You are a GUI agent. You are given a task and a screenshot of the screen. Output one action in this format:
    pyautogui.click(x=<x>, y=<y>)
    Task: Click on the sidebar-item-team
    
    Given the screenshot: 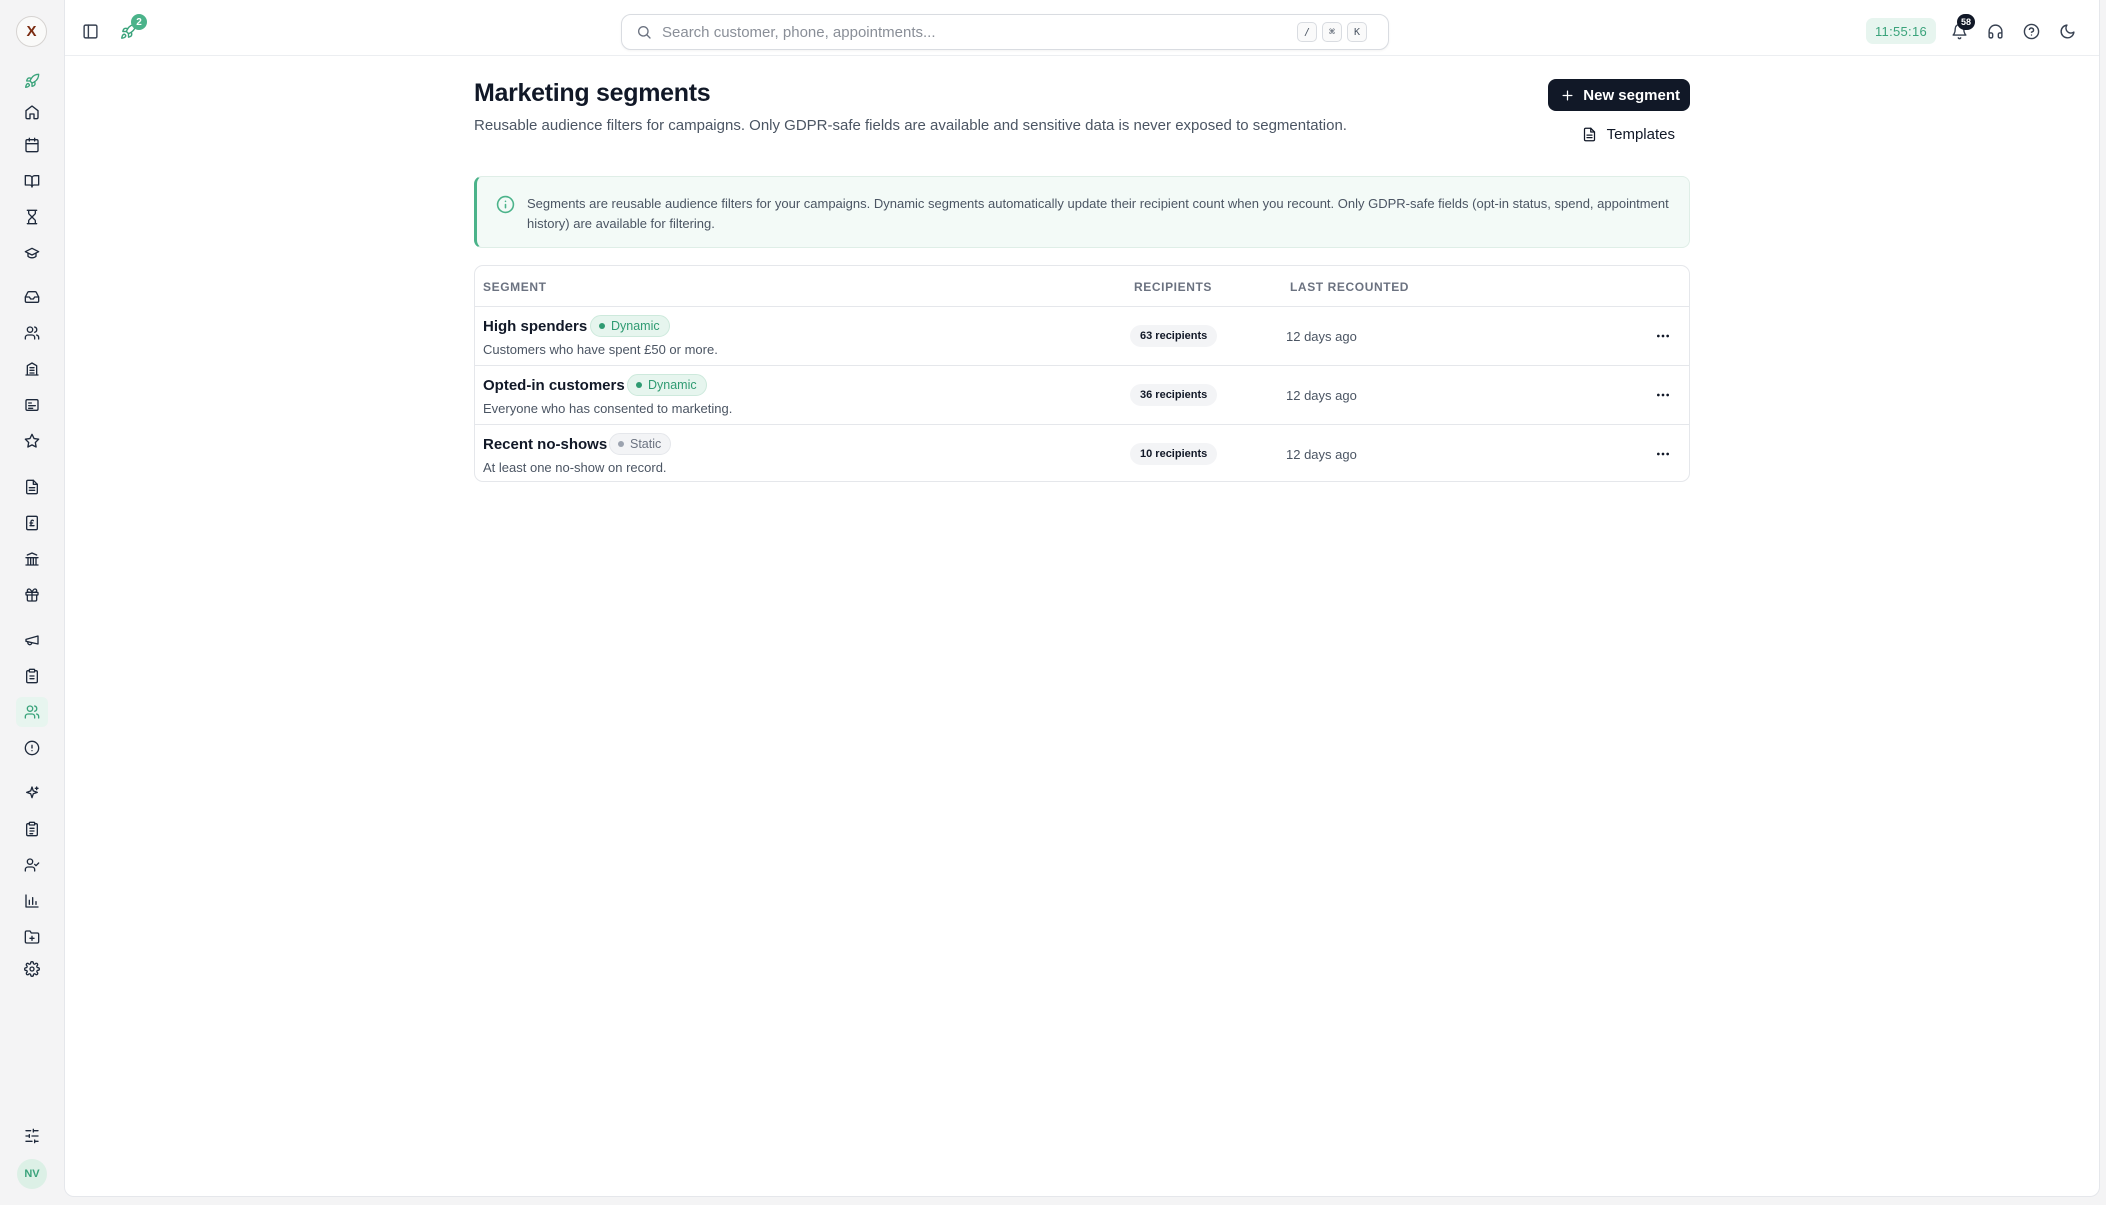 What is the action you would take?
    pyautogui.click(x=32, y=865)
    